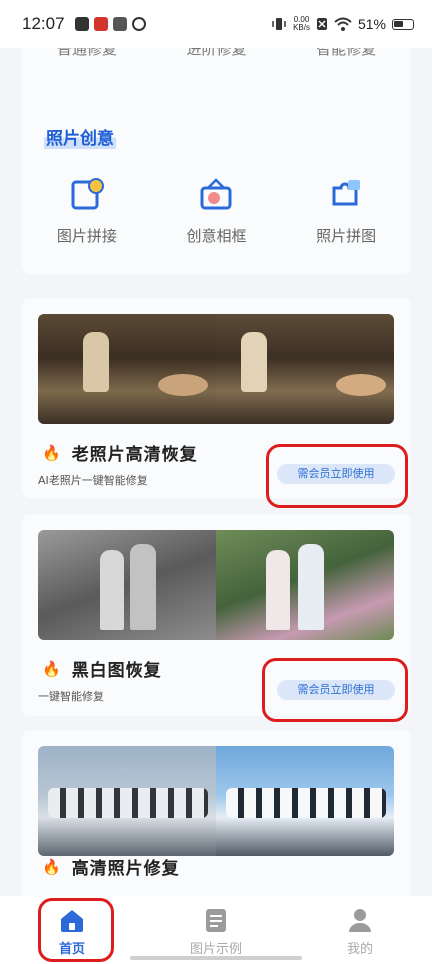 This screenshot has width=432, height=964. I want to click on feature-title: 🔥 黑白图恢复, so click(102, 669).